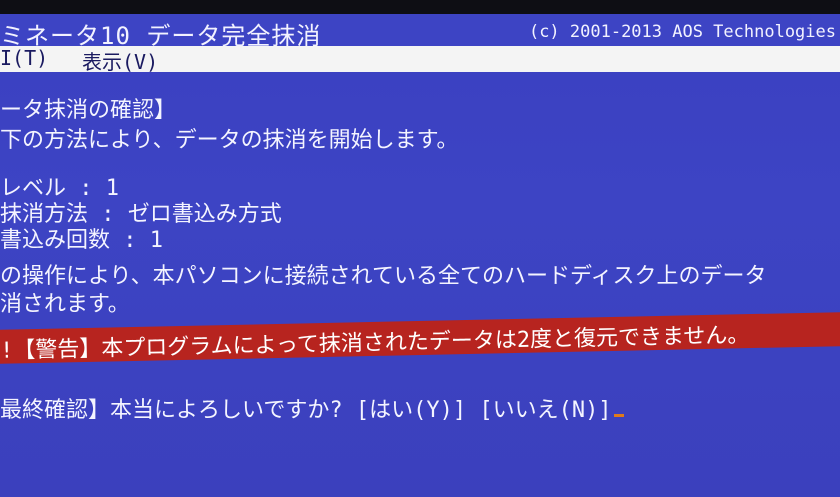  What do you see at coordinates (120, 60) in the screenshot?
I see `menu-item-view: 表示(V)` at bounding box center [120, 60].